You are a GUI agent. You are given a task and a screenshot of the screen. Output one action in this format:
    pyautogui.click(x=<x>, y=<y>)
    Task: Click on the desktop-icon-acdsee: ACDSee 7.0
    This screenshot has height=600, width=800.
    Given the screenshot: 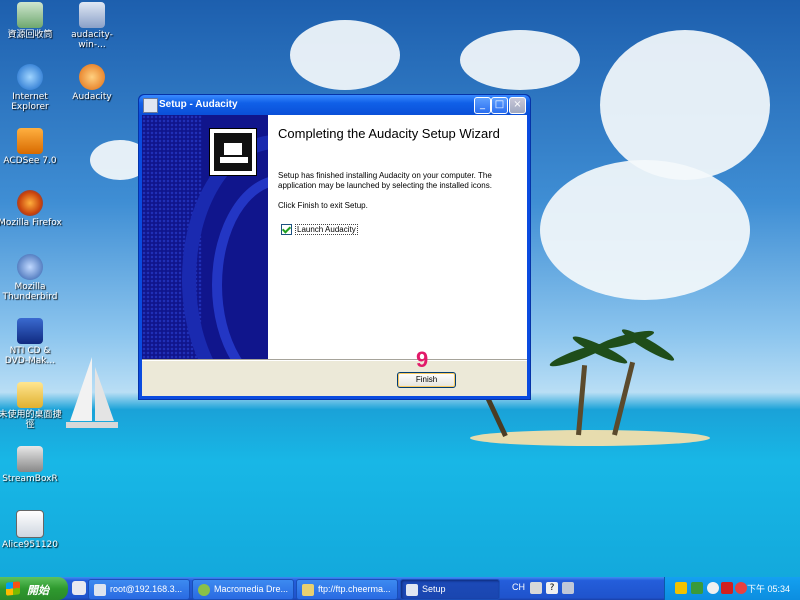 What is the action you would take?
    pyautogui.click(x=31, y=147)
    